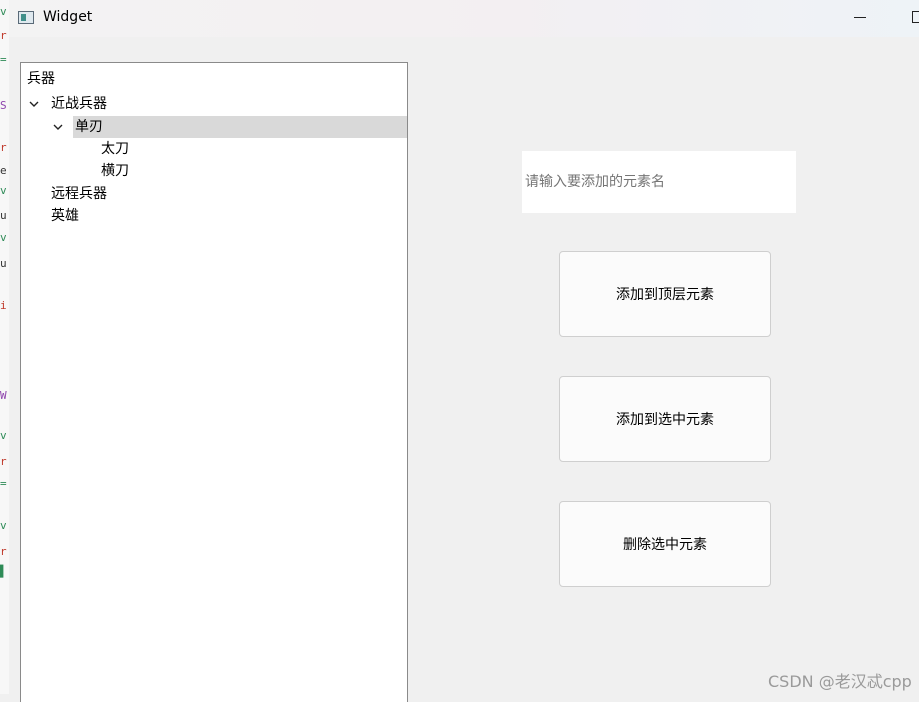 Image resolution: width=919 pixels, height=702 pixels. I want to click on csdn-watermark: CSDN @老汉忒cpp, so click(840, 681).